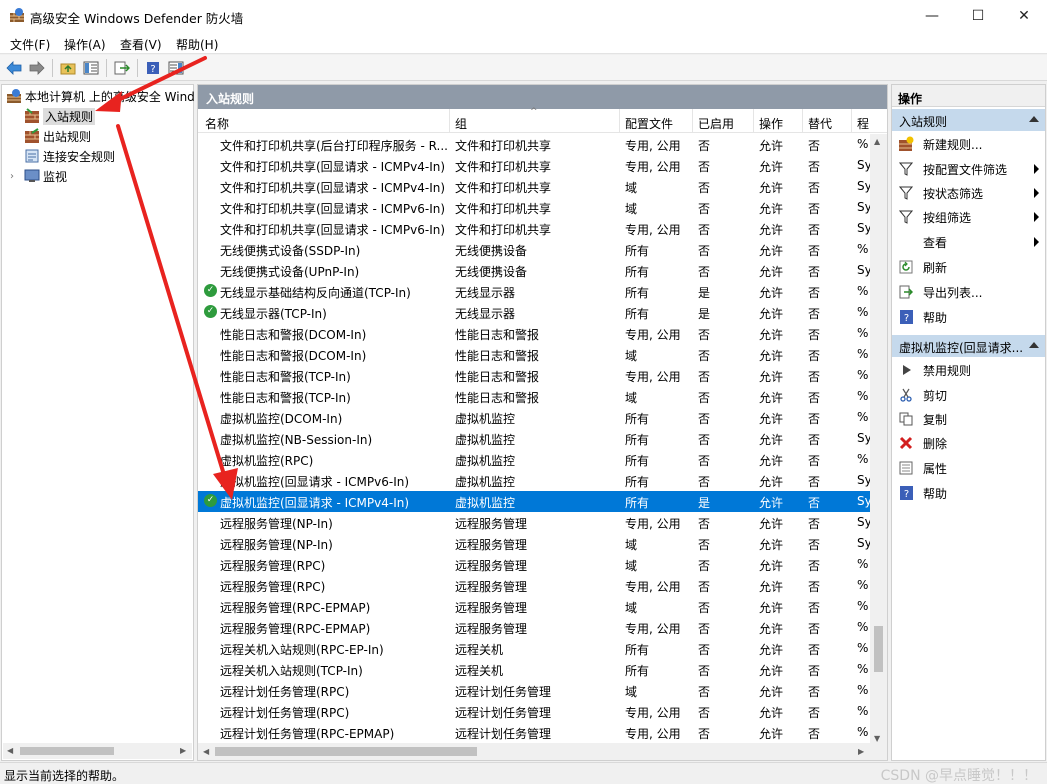 Image resolution: width=1047 pixels, height=784 pixels. What do you see at coordinates (716, 123) in the screenshot?
I see `column-enabled: 已启用` at bounding box center [716, 123].